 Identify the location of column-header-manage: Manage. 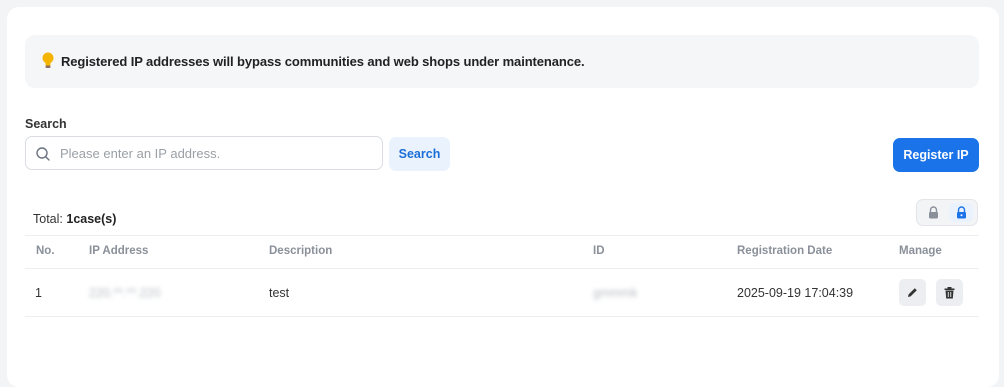
(920, 251).